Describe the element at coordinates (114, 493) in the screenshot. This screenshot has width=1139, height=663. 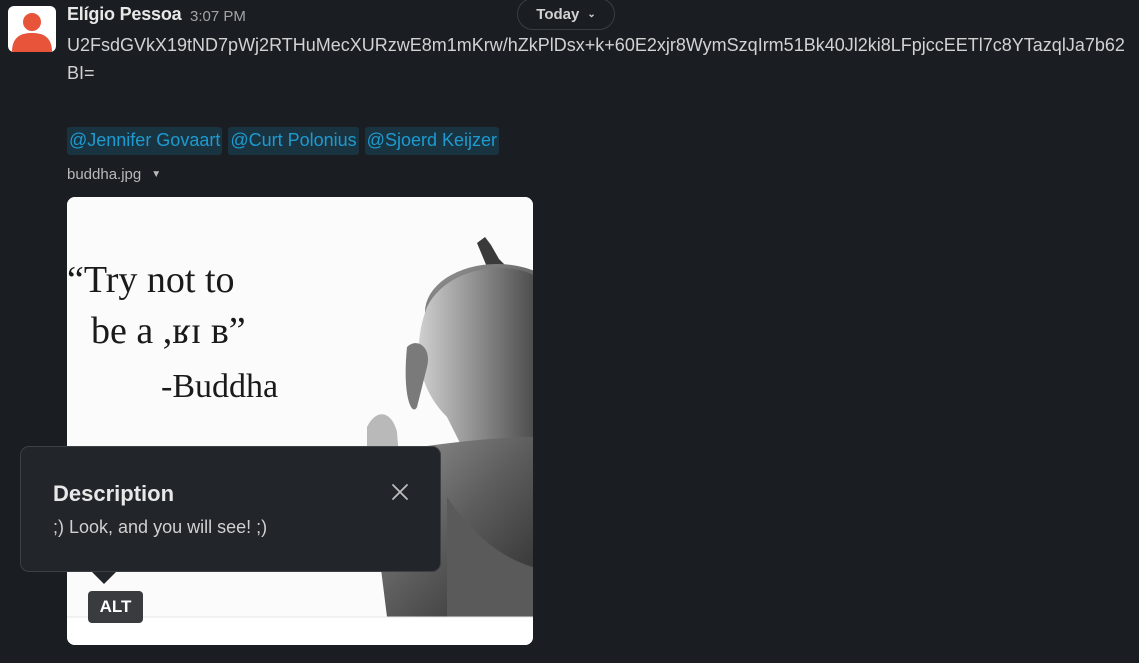
I see `popover-title: Description` at that location.